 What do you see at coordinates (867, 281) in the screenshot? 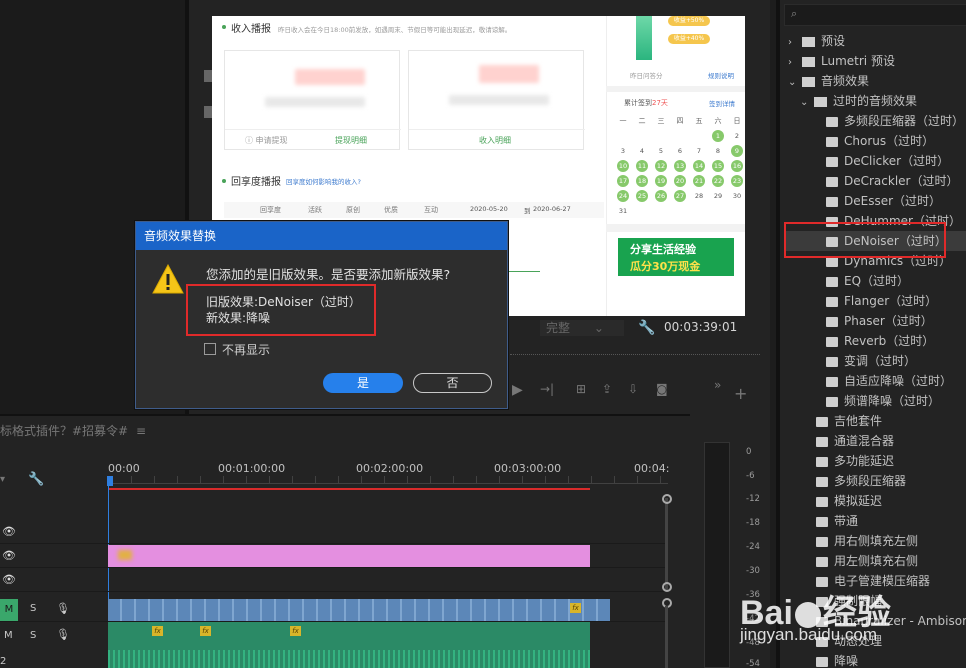
I see `effect-item: EQ（过时）` at bounding box center [867, 281].